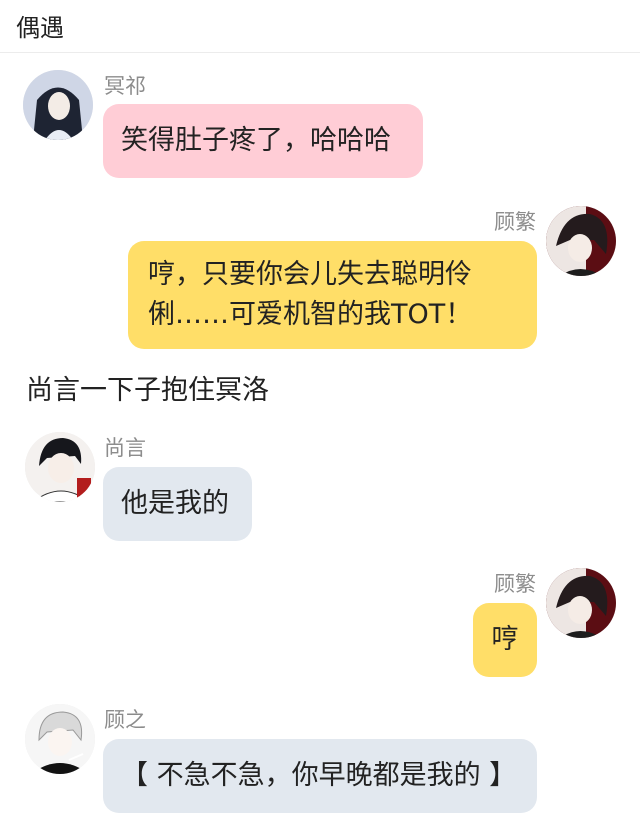 This screenshot has height=813, width=640. Describe the element at coordinates (505, 640) in the screenshot. I see `chat-bubble: 哼` at that location.